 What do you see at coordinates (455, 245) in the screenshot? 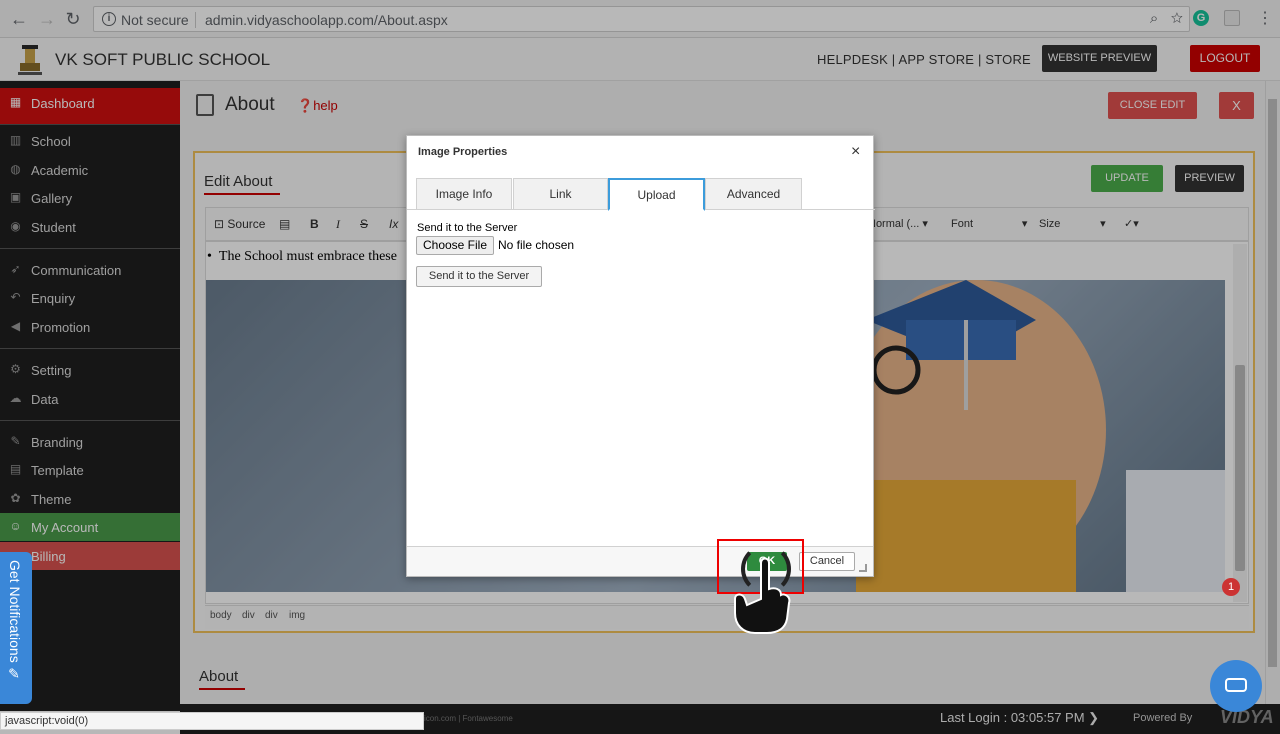
I see `choose-file-button: Choose File` at bounding box center [455, 245].